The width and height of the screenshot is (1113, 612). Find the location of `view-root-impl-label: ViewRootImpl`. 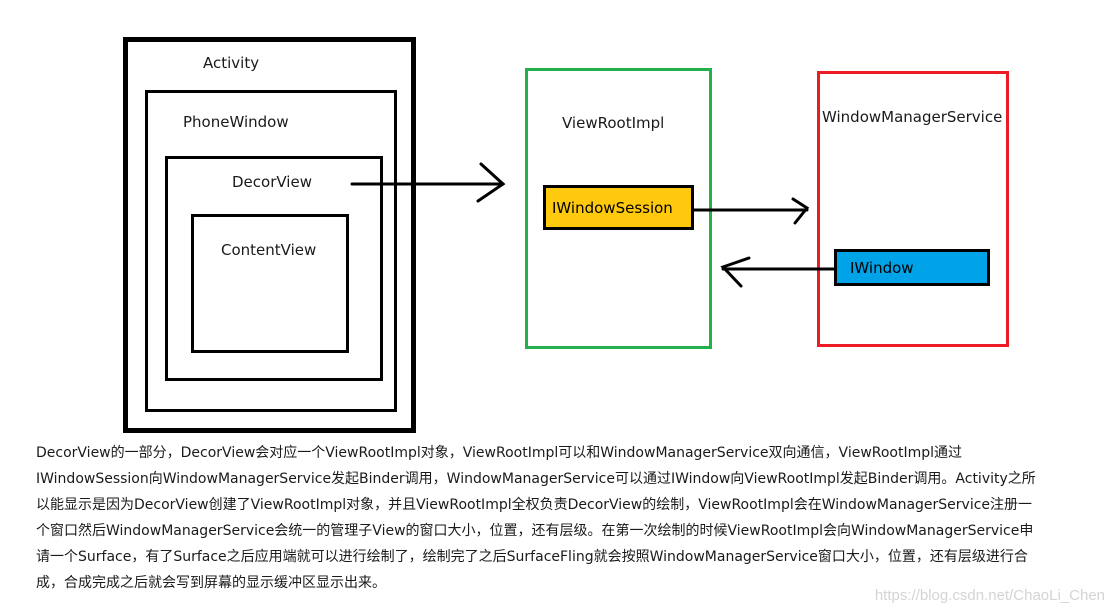

view-root-impl-label: ViewRootImpl is located at coordinates (613, 123).